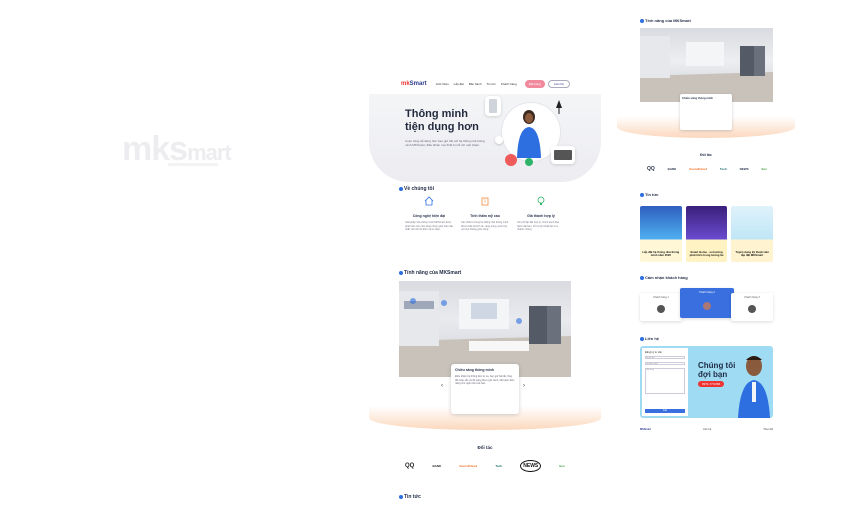 Image resolution: width=848 pixels, height=527 pixels. What do you see at coordinates (752, 234) in the screenshot?
I see `news-card: Tuyển dụng kỹ thuật viên lắp đặt MKSmart` at bounding box center [752, 234].